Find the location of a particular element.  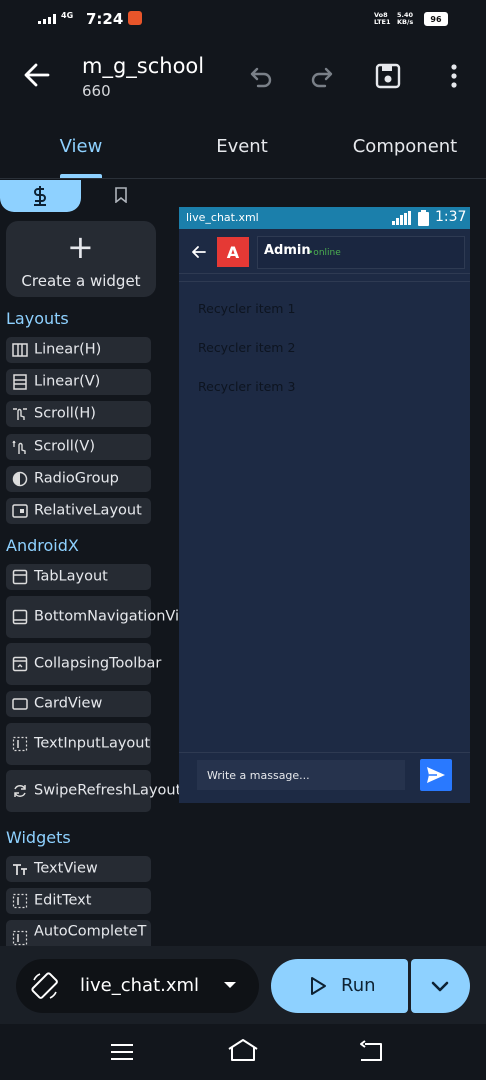

tab-divider is located at coordinates (243, 178).